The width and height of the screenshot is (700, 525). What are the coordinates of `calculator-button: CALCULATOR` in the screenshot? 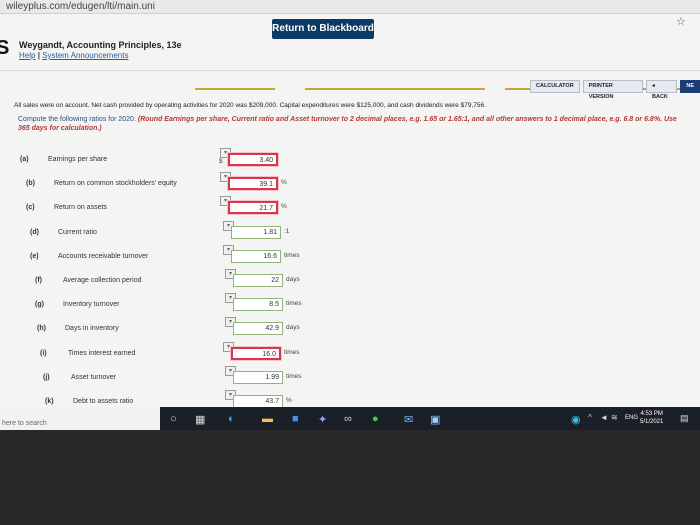 It's located at (555, 86).